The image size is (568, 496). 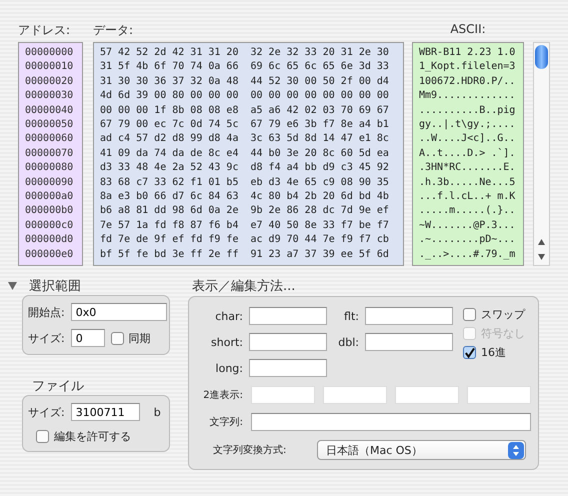 What do you see at coordinates (49, 53) in the screenshot?
I see `address-text: 00000000` at bounding box center [49, 53].